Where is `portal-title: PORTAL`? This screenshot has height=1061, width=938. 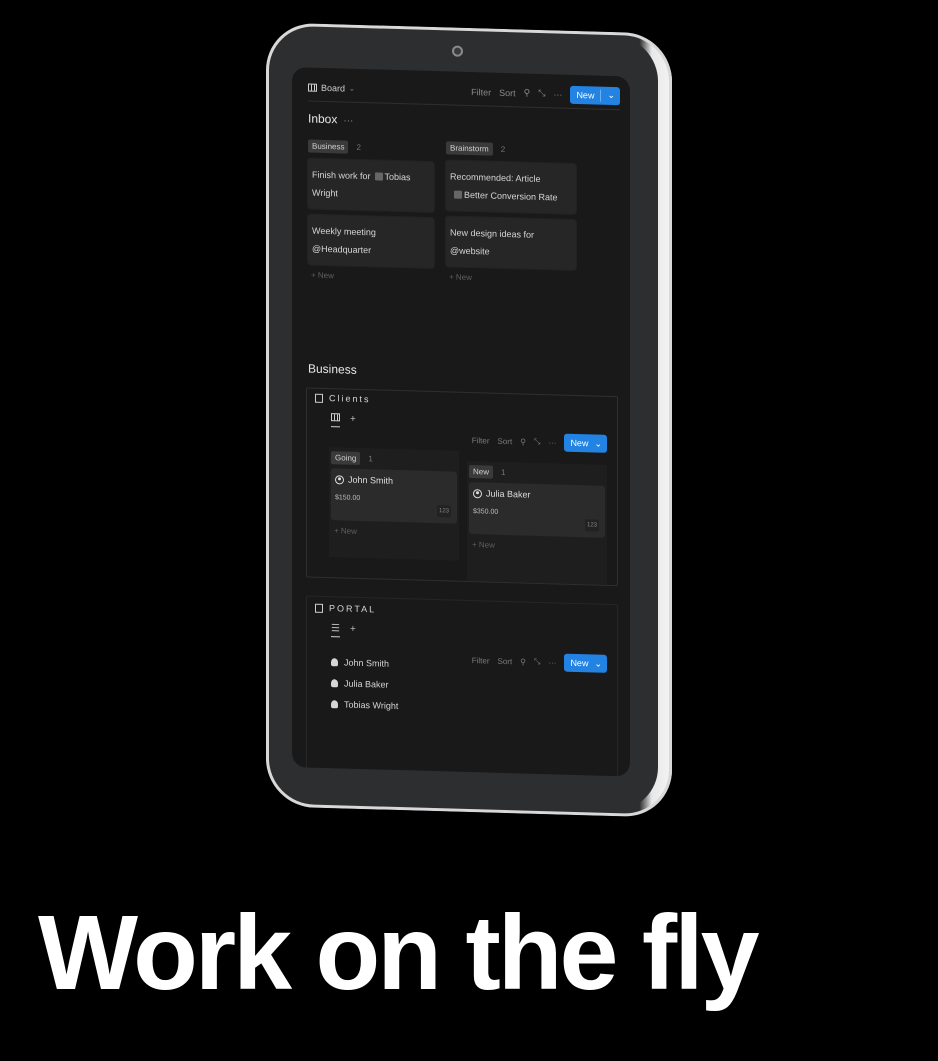
portal-title: PORTAL is located at coordinates (352, 608).